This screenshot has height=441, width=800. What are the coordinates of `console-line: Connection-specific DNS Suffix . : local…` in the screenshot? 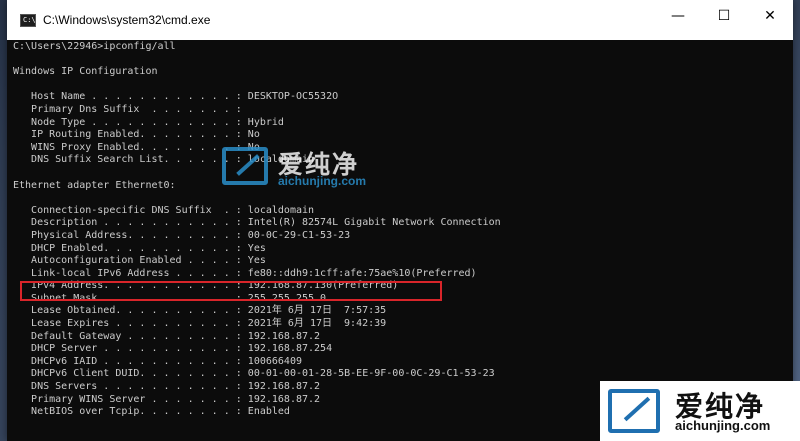 It's located at (164, 210).